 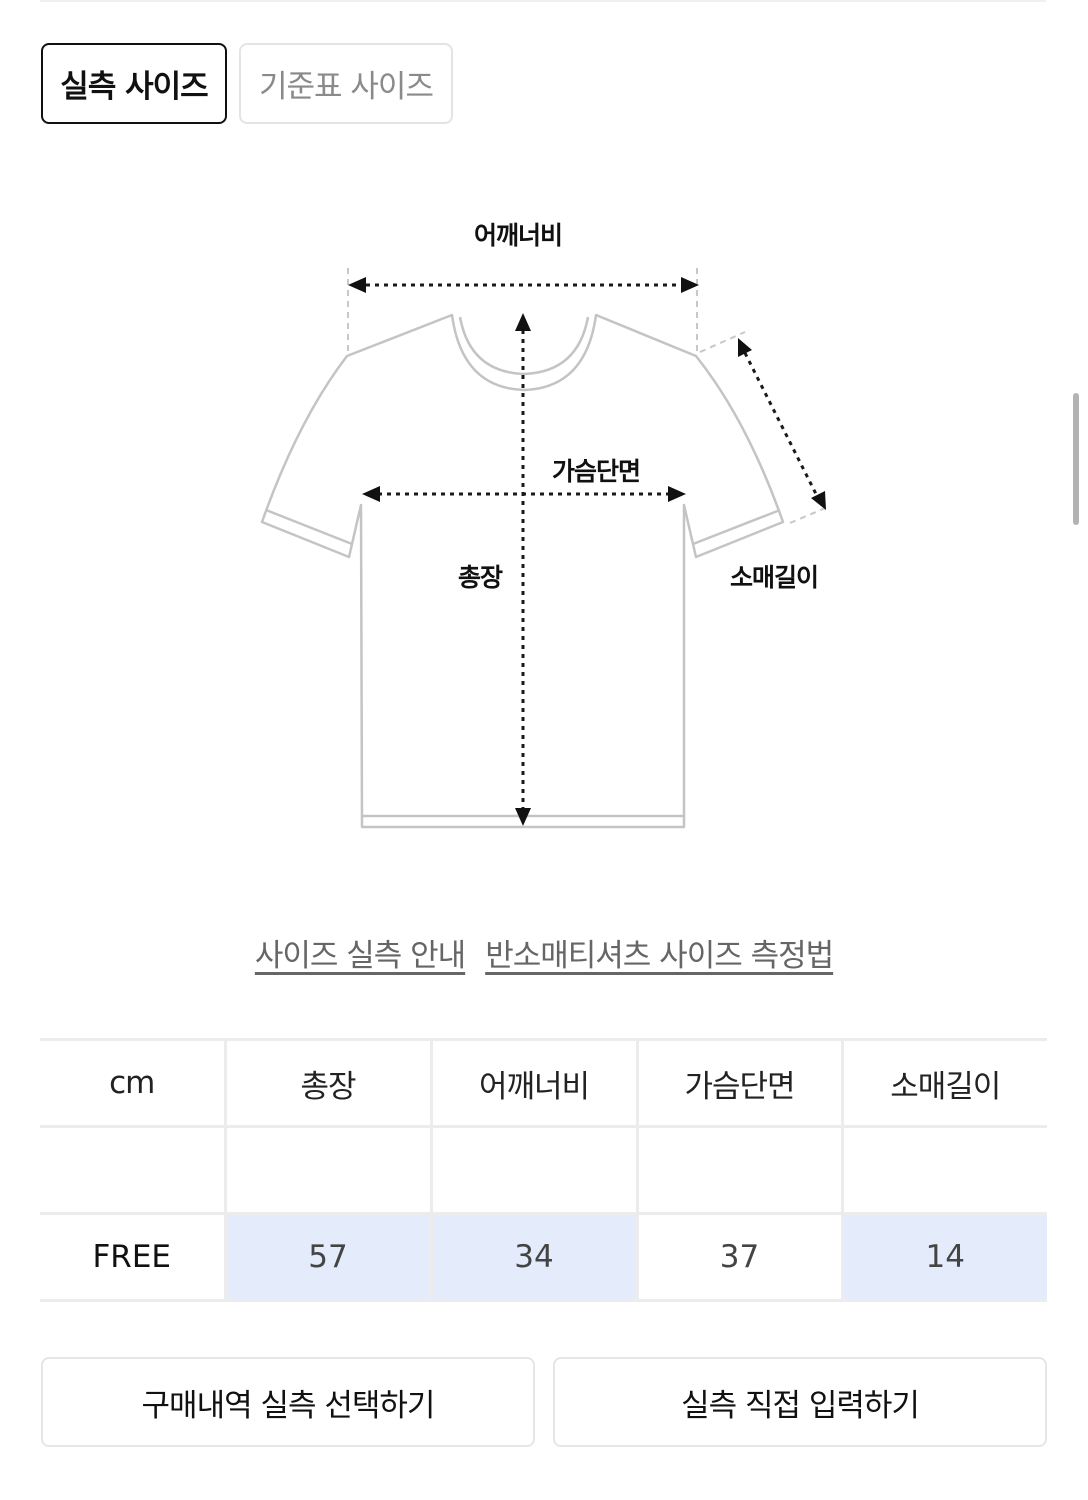 I want to click on select-from-purchases-button: 구매내역 실측 선택하기, so click(x=288, y=1402).